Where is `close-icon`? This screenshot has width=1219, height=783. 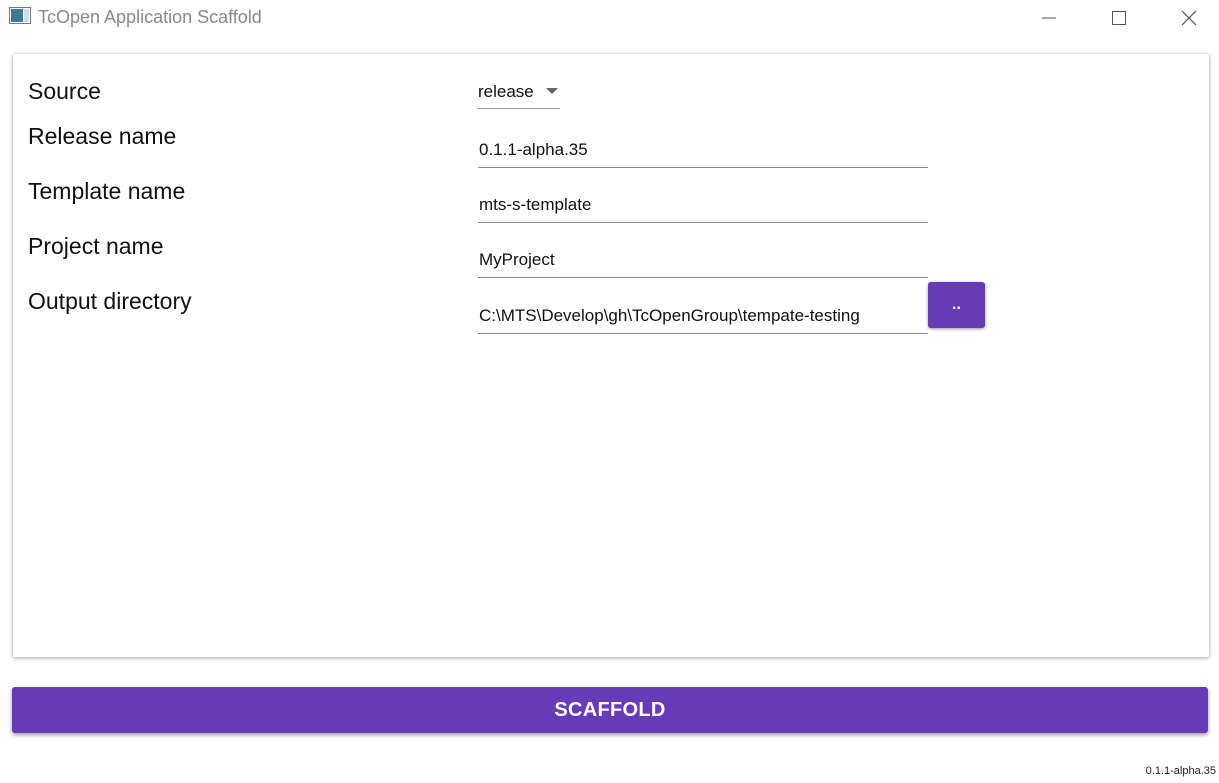
close-icon is located at coordinates (1189, 18).